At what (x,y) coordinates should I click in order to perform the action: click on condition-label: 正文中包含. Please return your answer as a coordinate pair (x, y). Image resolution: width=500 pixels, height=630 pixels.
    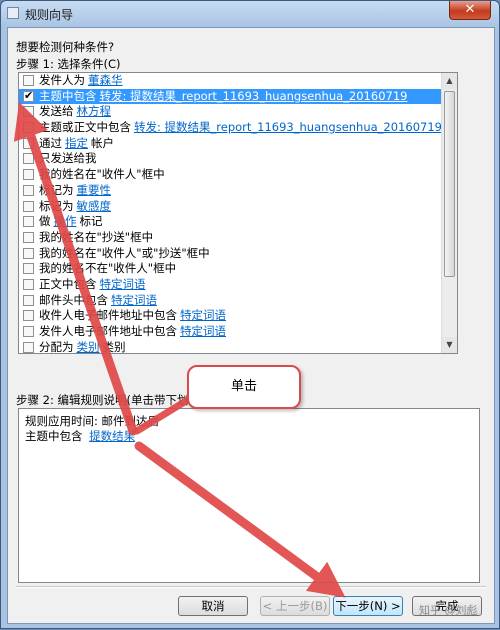
    Looking at the image, I should click on (68, 283).